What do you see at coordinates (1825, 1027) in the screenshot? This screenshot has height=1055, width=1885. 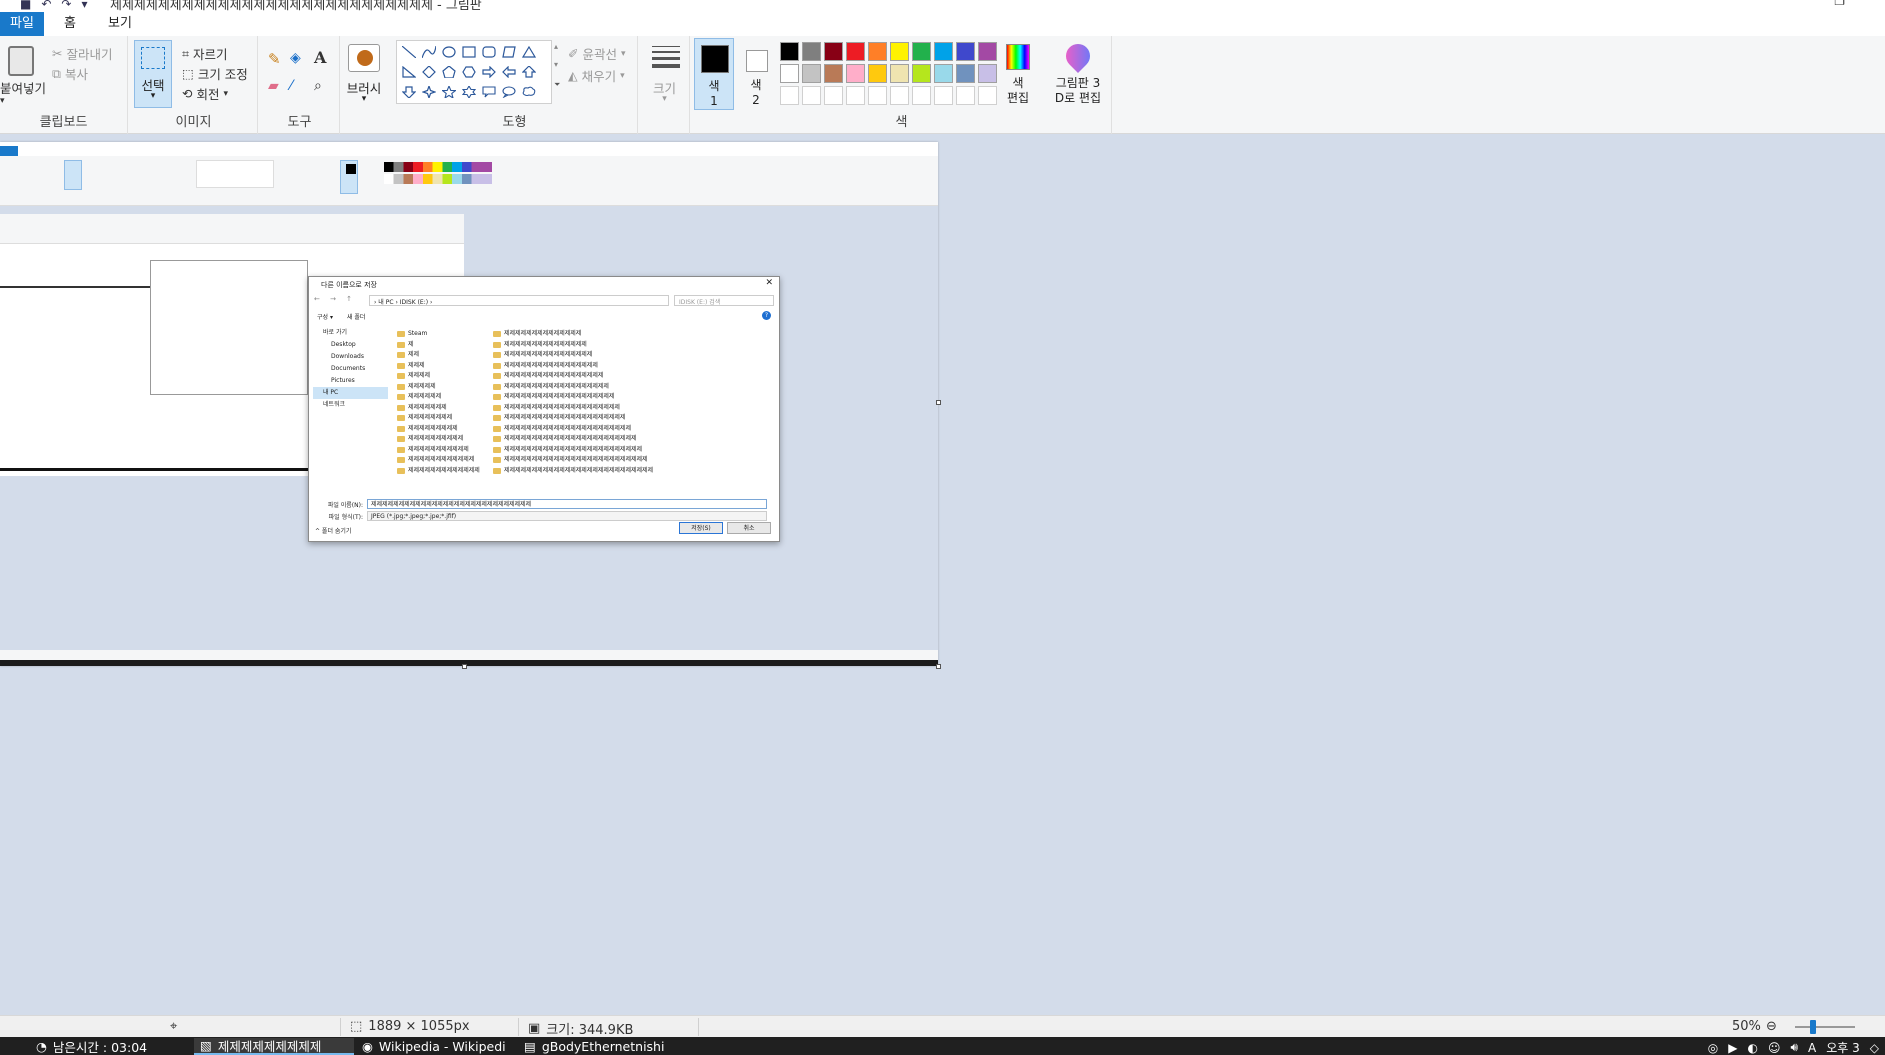 I see `zoom-slider-track` at bounding box center [1825, 1027].